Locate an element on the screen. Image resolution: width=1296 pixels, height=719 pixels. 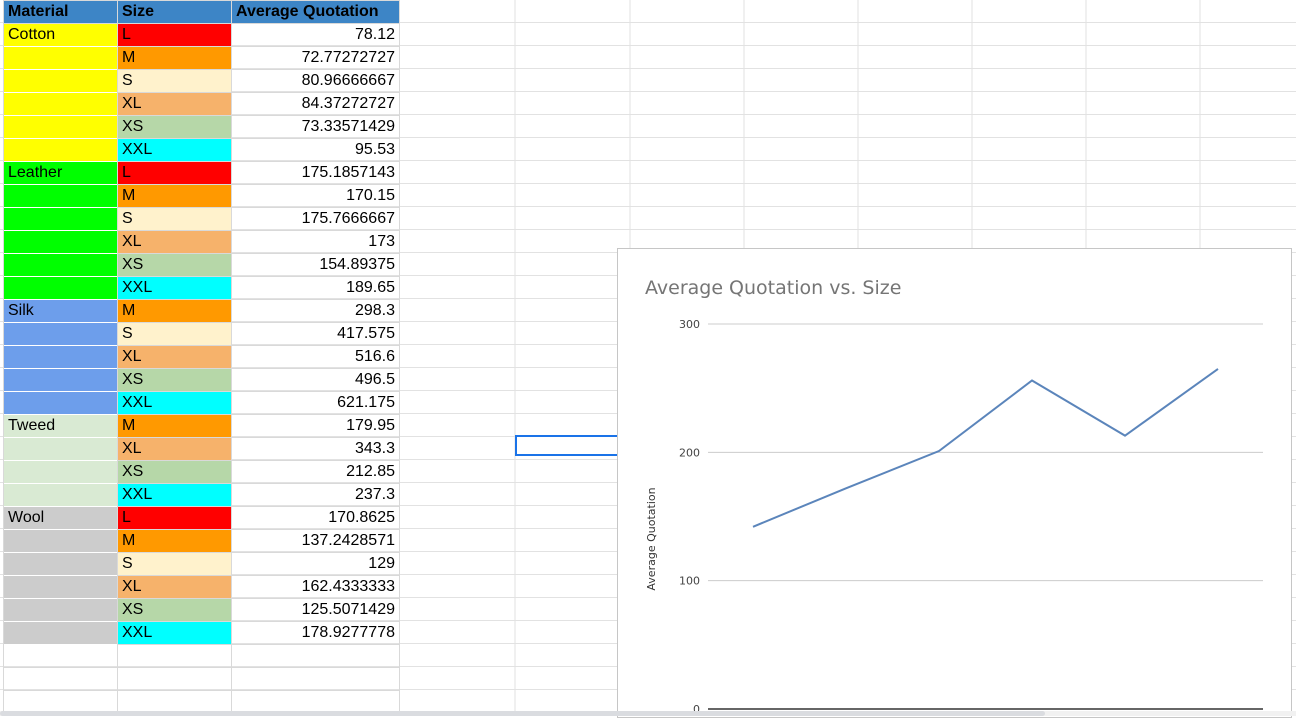
average-quotation-cell: 154.89375 is located at coordinates (315, 265).